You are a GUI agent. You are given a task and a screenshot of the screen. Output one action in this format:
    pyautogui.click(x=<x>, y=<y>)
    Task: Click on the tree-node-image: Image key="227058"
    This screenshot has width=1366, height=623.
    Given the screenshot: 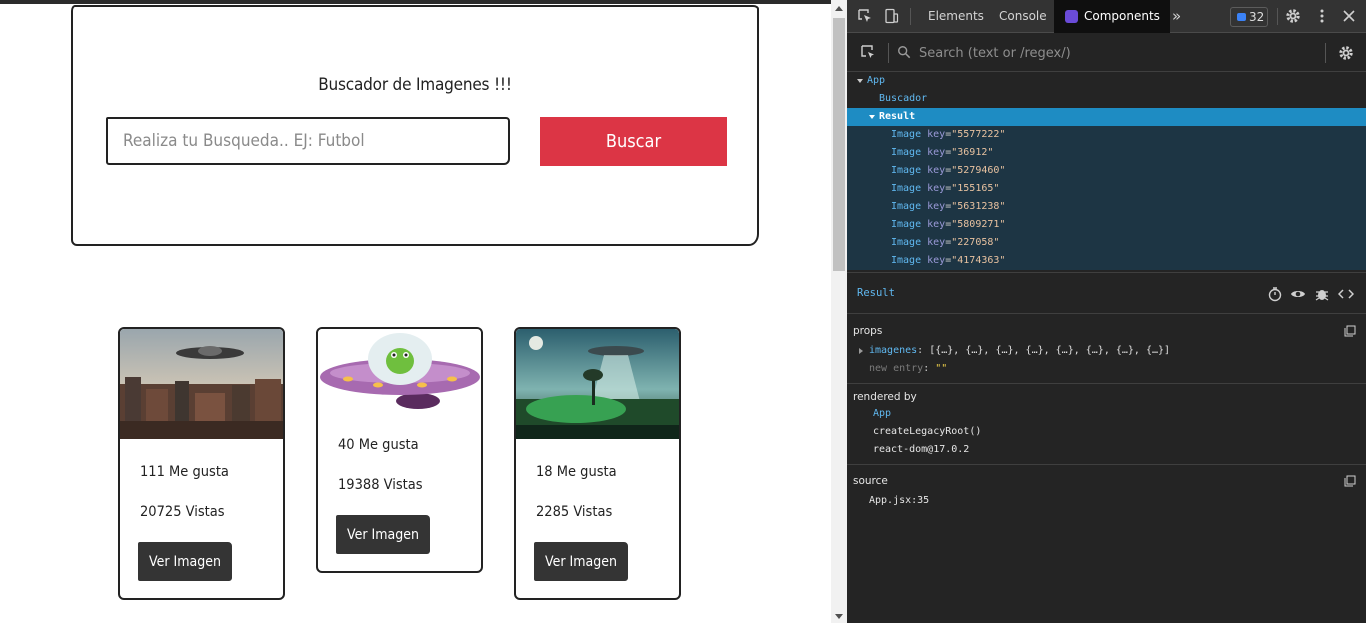 What is the action you would take?
    pyautogui.click(x=1106, y=243)
    